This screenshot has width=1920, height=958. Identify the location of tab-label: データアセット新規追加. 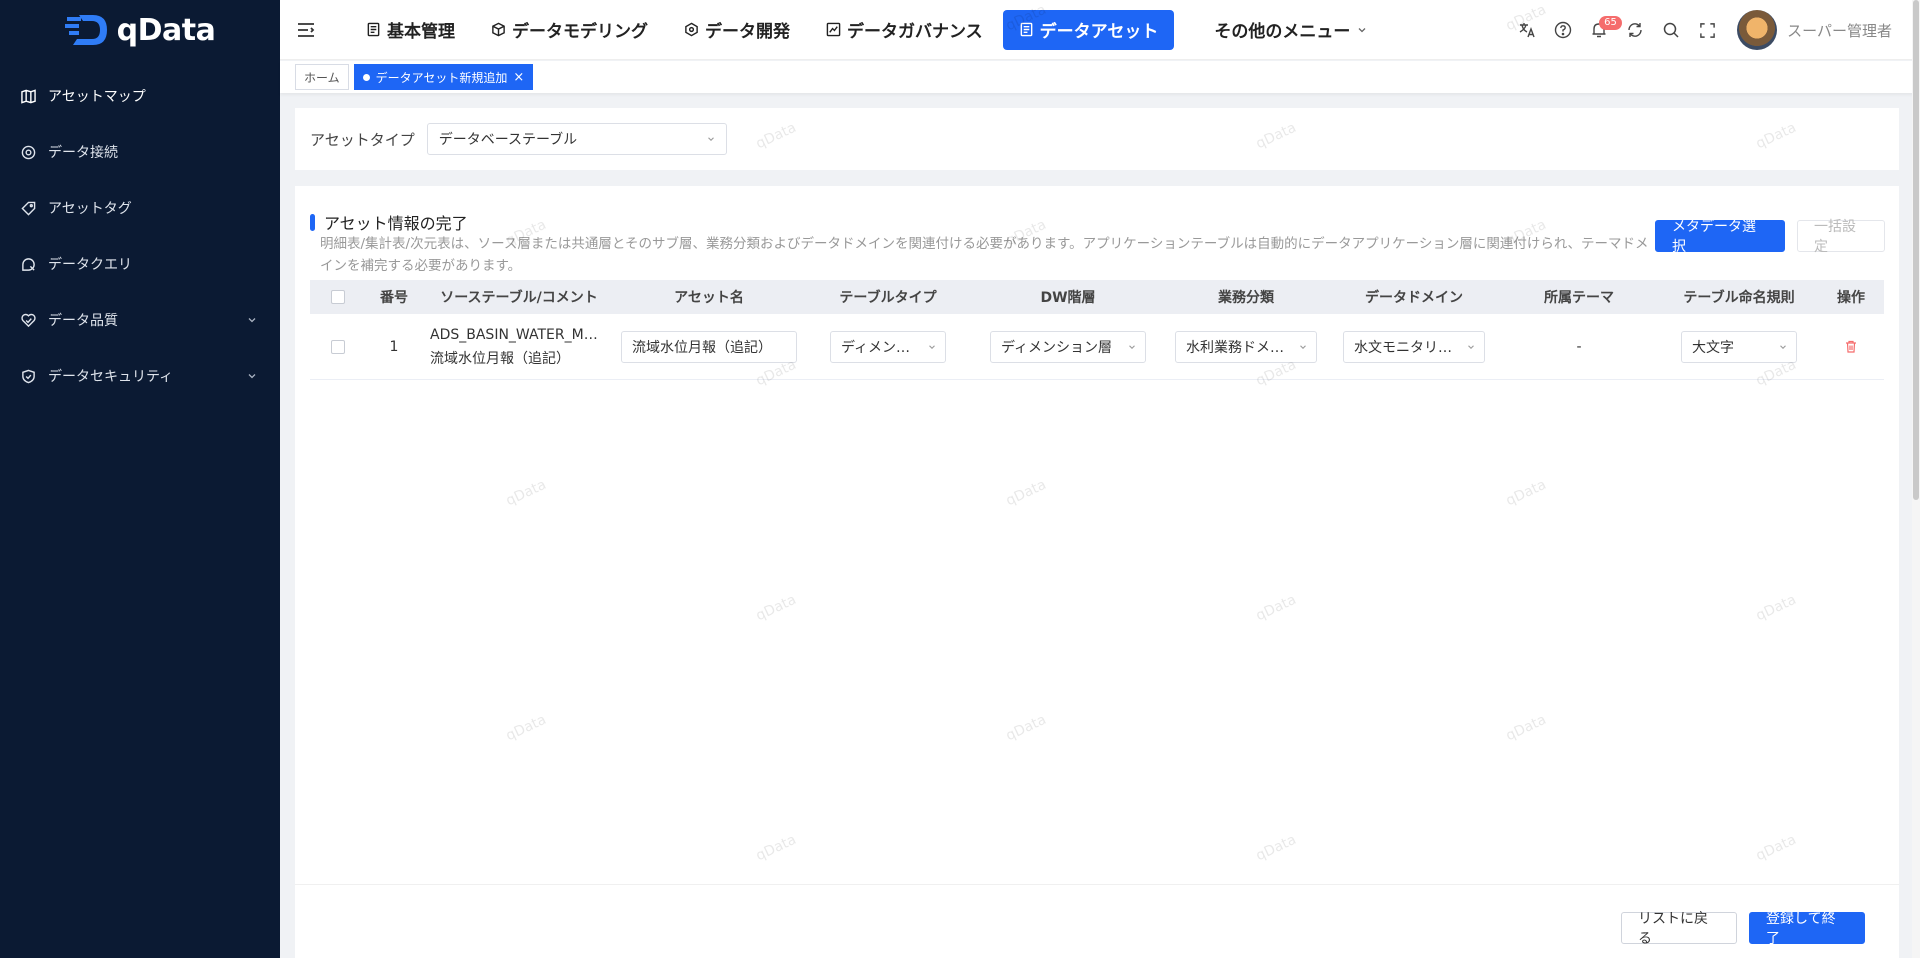
(441, 77).